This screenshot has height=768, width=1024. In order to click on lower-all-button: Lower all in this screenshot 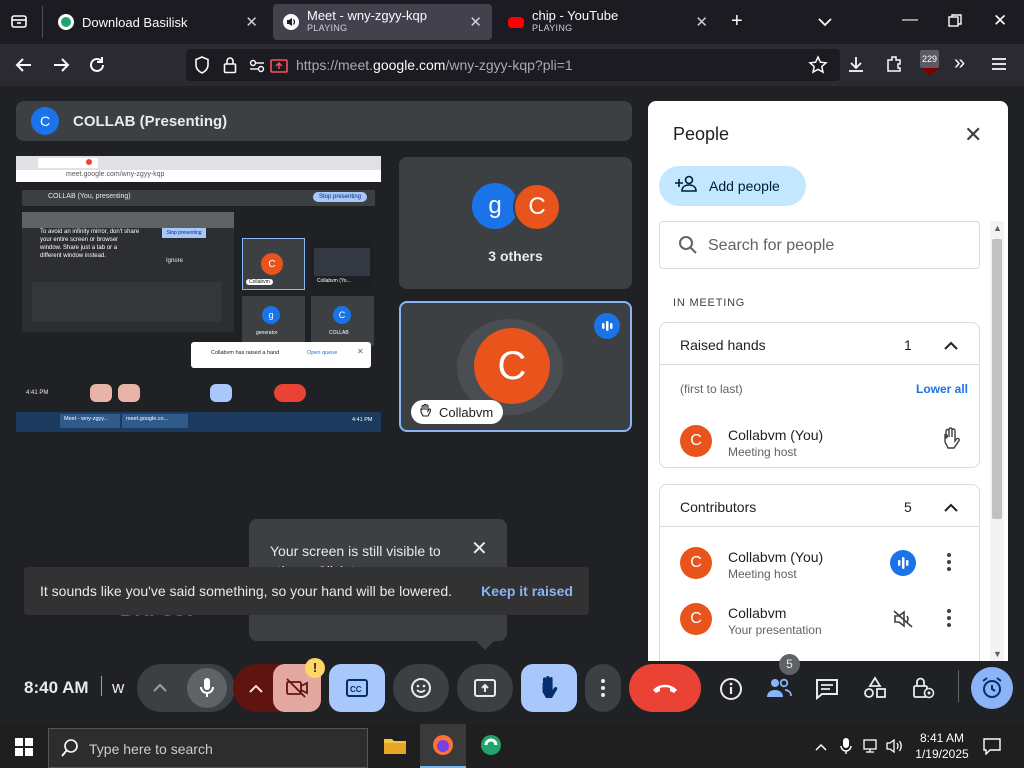, I will do `click(942, 389)`.